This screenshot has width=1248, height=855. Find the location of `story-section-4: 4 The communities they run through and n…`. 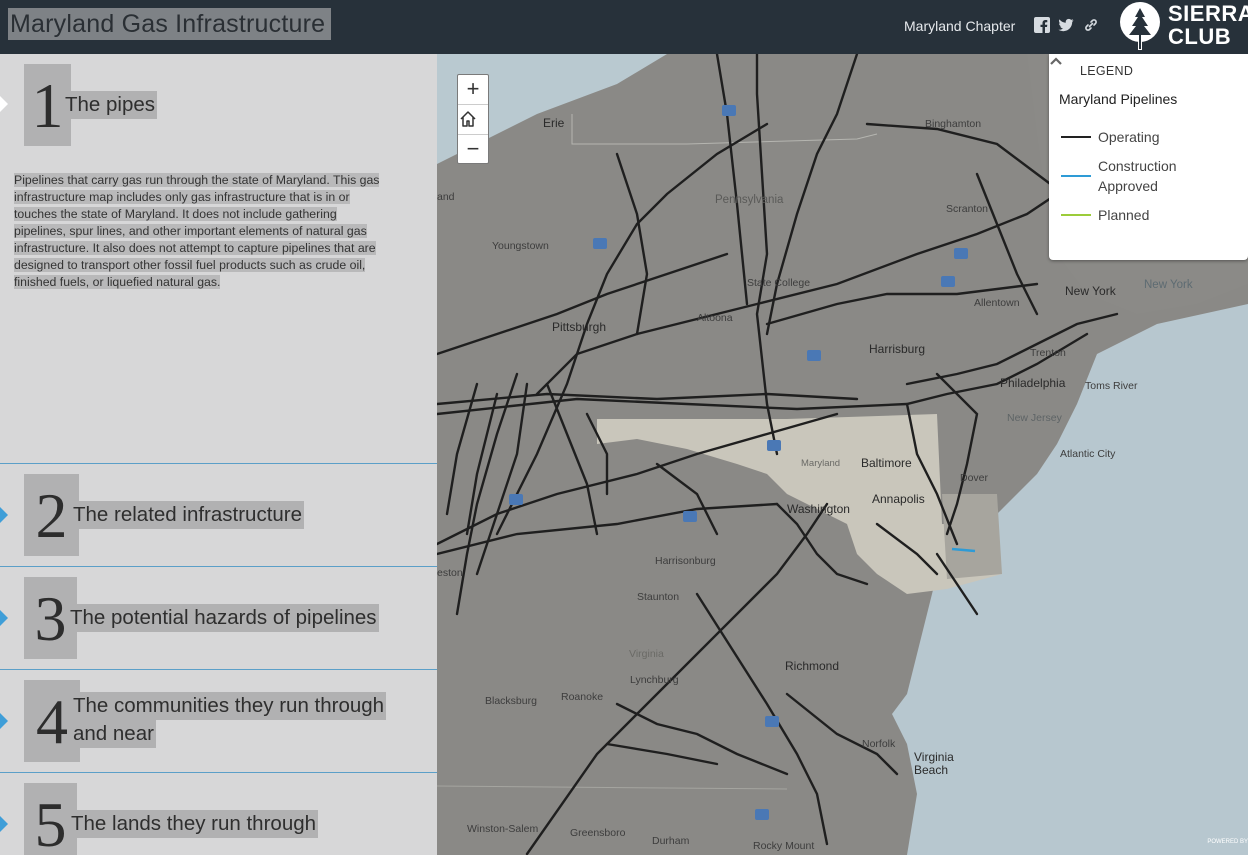

story-section-4: 4 The communities they run through and n… is located at coordinates (218, 721).